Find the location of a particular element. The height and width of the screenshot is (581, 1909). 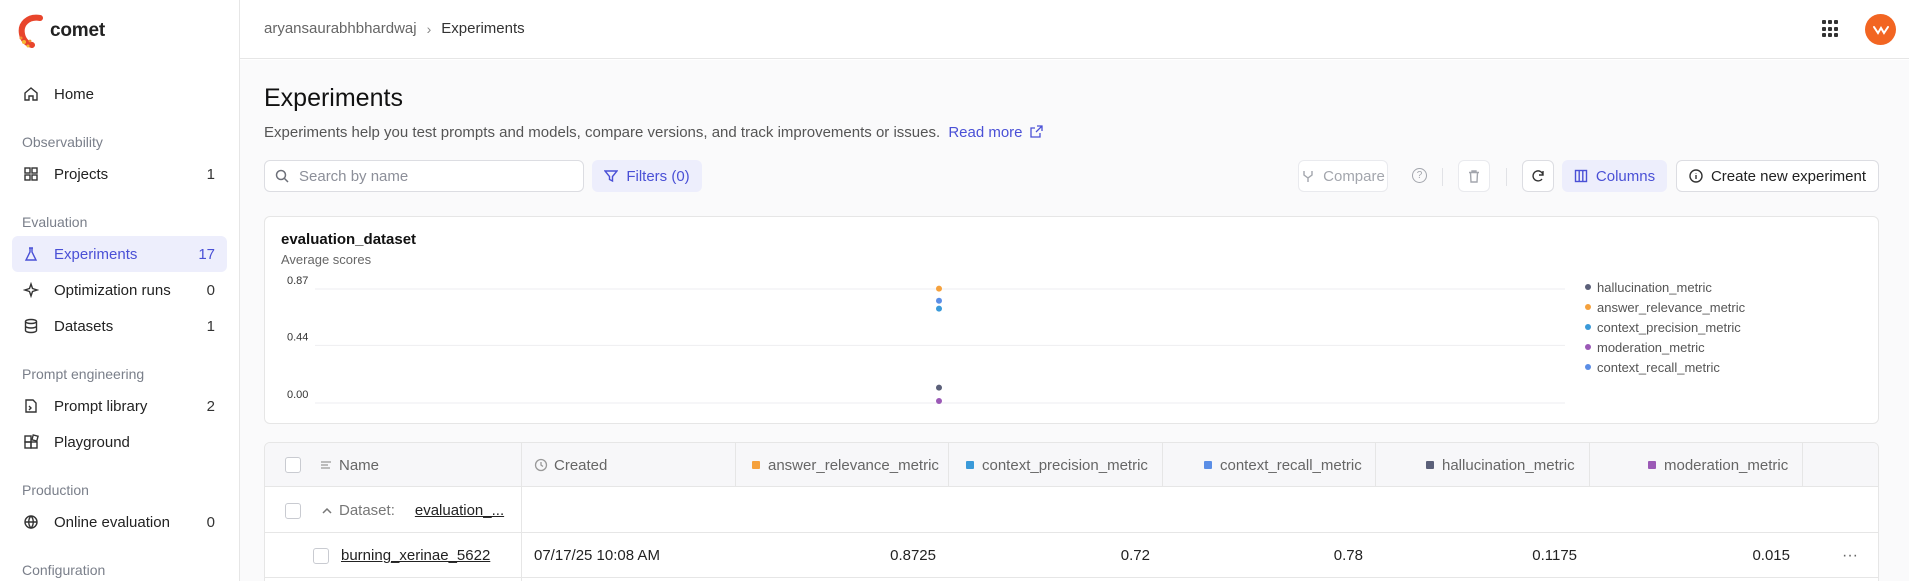

legend-item: moderation_metric is located at coordinates (1665, 347).